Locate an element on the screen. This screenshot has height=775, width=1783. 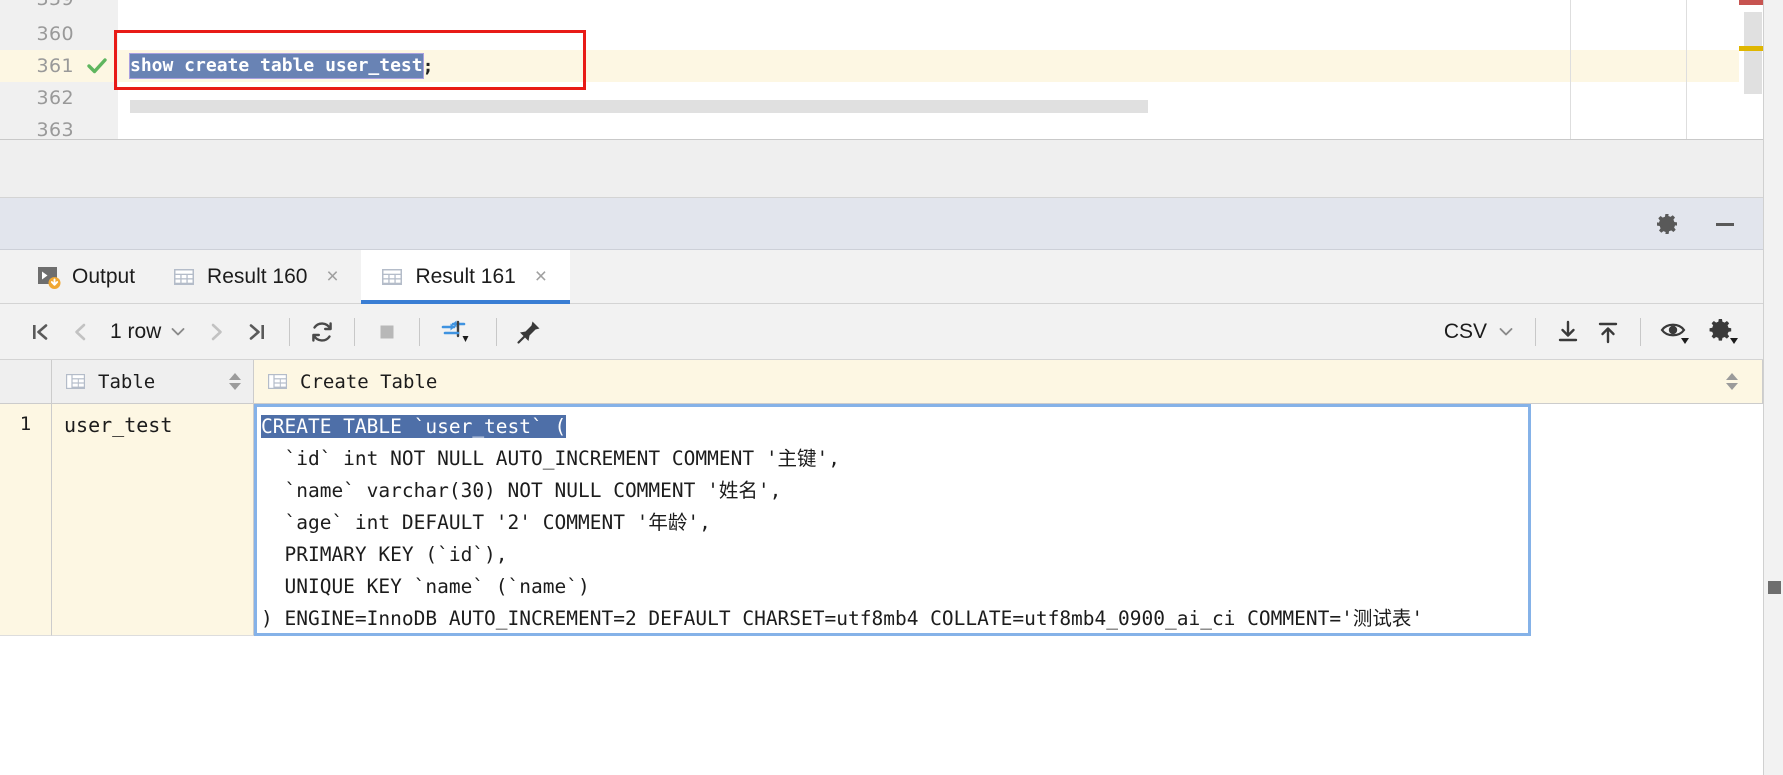
statement-success-check-icon is located at coordinates (97, 66).